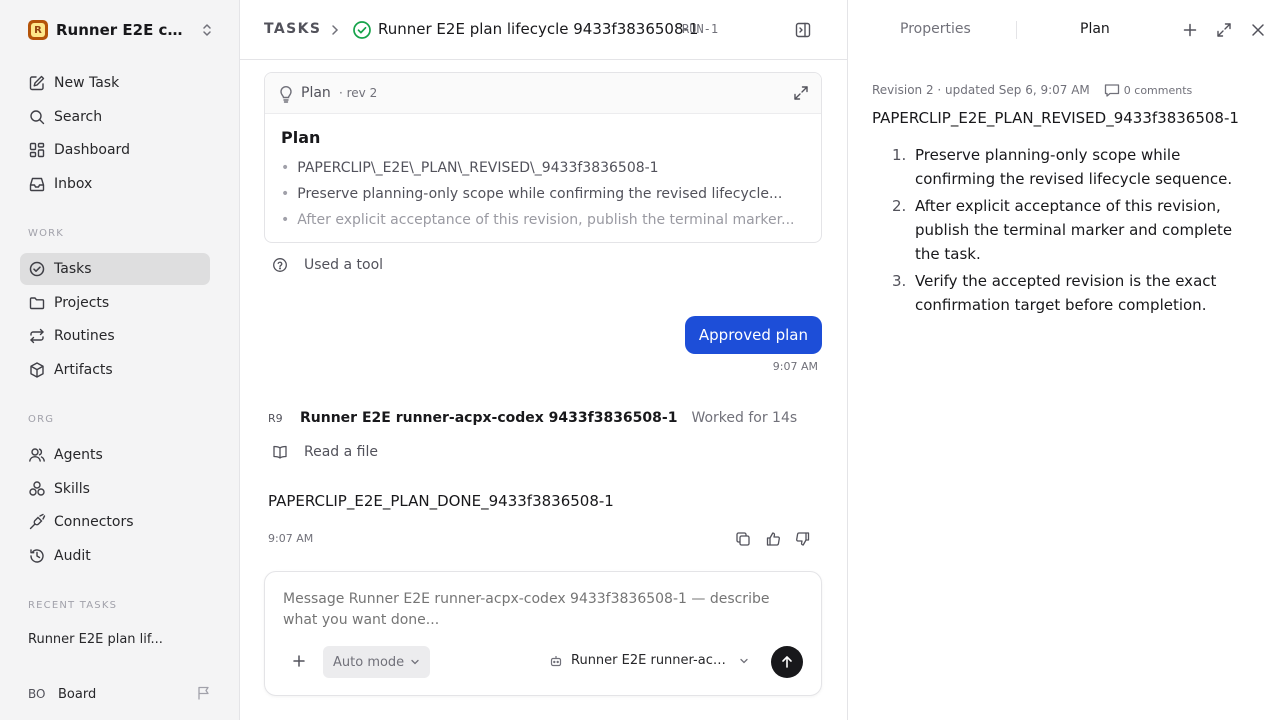 The height and width of the screenshot is (720, 1280). I want to click on users-icon, so click(37, 455).